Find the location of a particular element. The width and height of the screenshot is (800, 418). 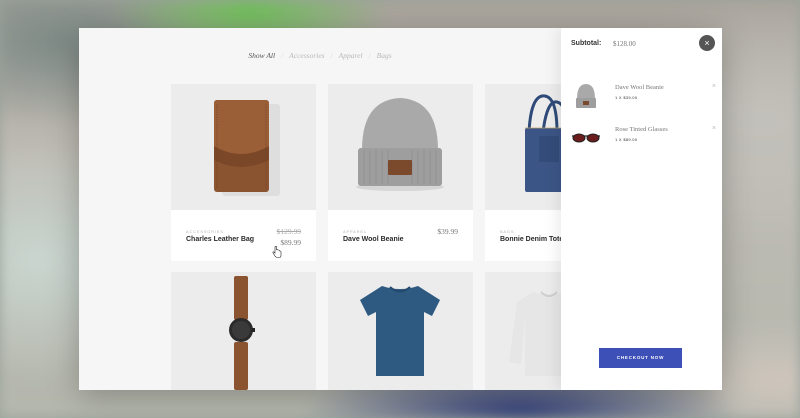

filter-bags: Bags is located at coordinates (384, 55).